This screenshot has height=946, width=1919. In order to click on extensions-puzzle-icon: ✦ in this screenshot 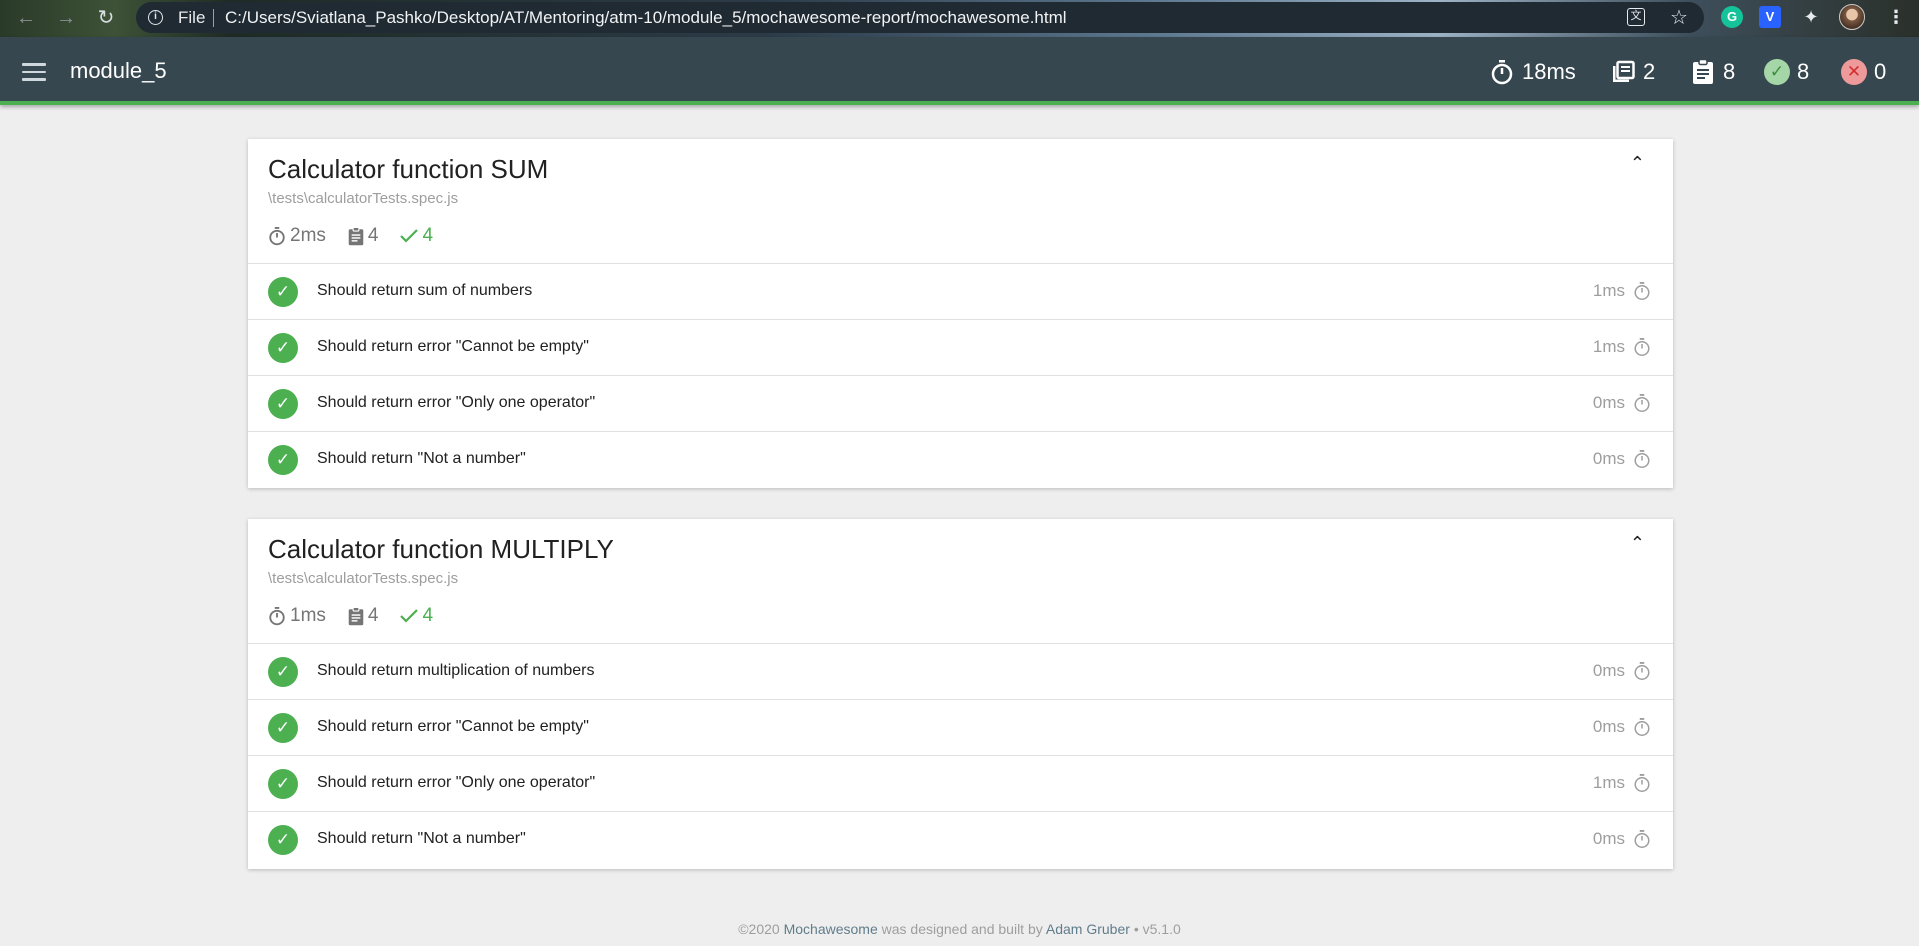, I will do `click(1811, 17)`.